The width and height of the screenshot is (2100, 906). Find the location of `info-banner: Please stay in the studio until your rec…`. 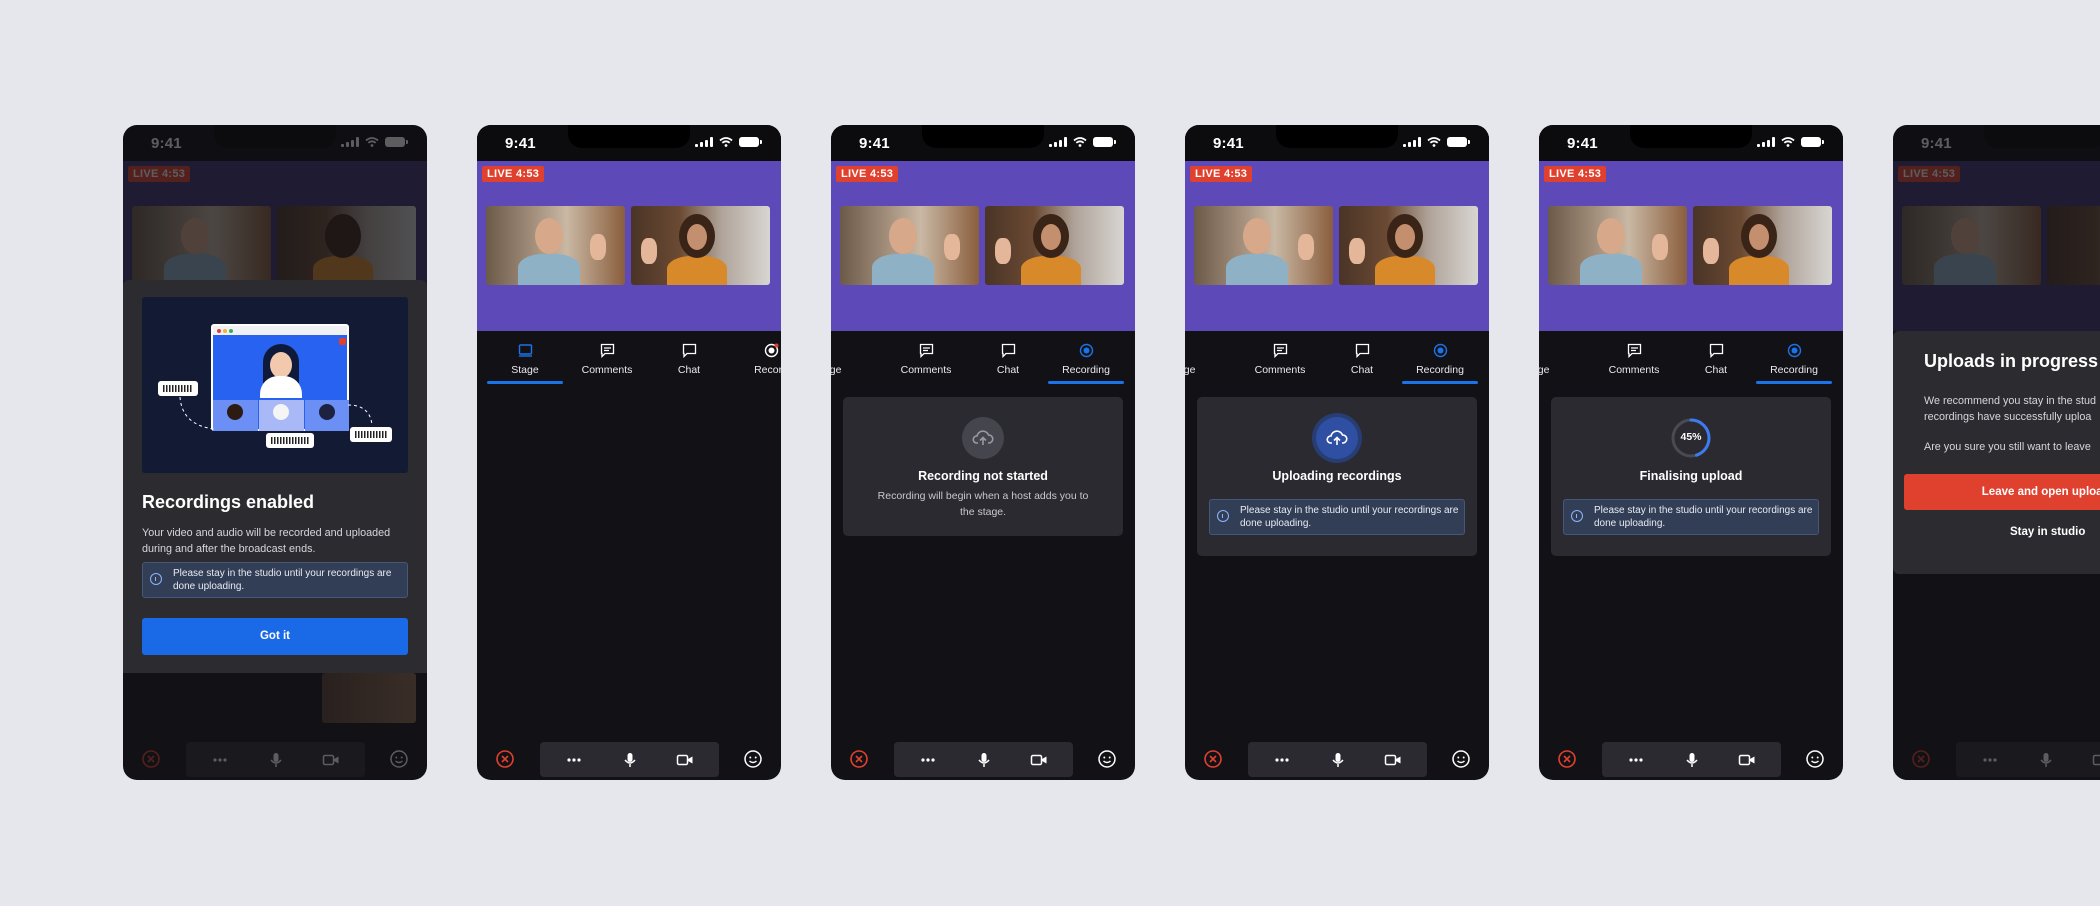

info-banner: Please stay in the studio until your rec… is located at coordinates (1691, 517).